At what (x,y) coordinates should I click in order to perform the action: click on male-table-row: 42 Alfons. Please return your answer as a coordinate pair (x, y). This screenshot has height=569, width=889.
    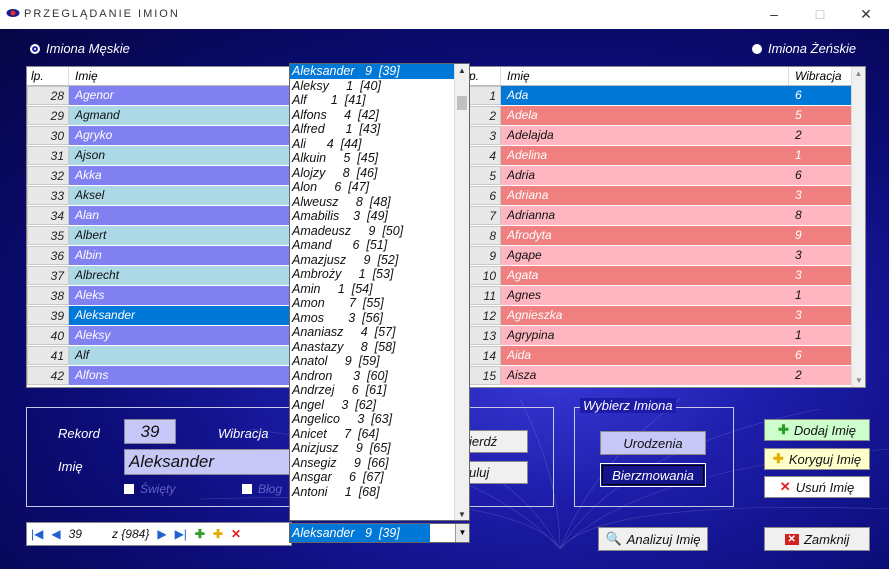
    Looking at the image, I should click on (159, 376).